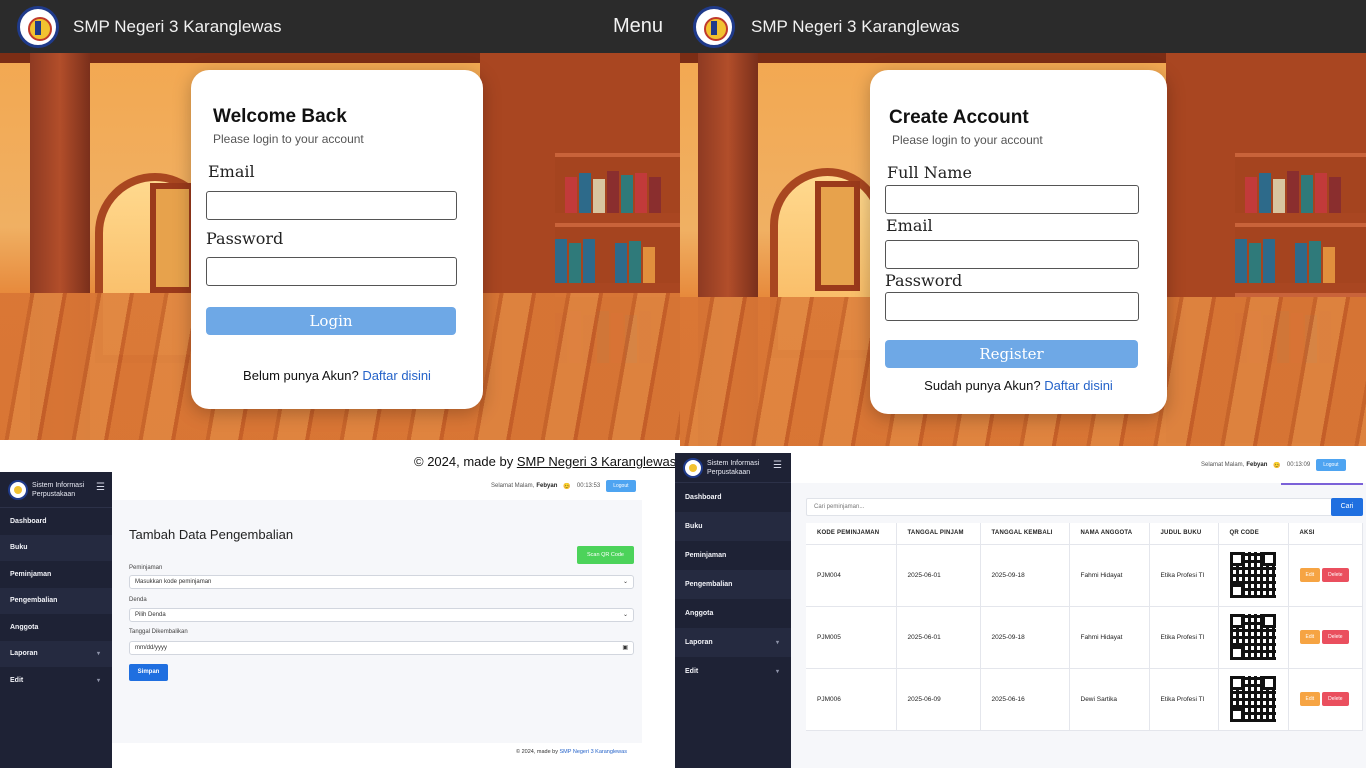 This screenshot has width=1366, height=768. Describe the element at coordinates (280, 116) in the screenshot. I see `login-title: Welcome Back` at that location.